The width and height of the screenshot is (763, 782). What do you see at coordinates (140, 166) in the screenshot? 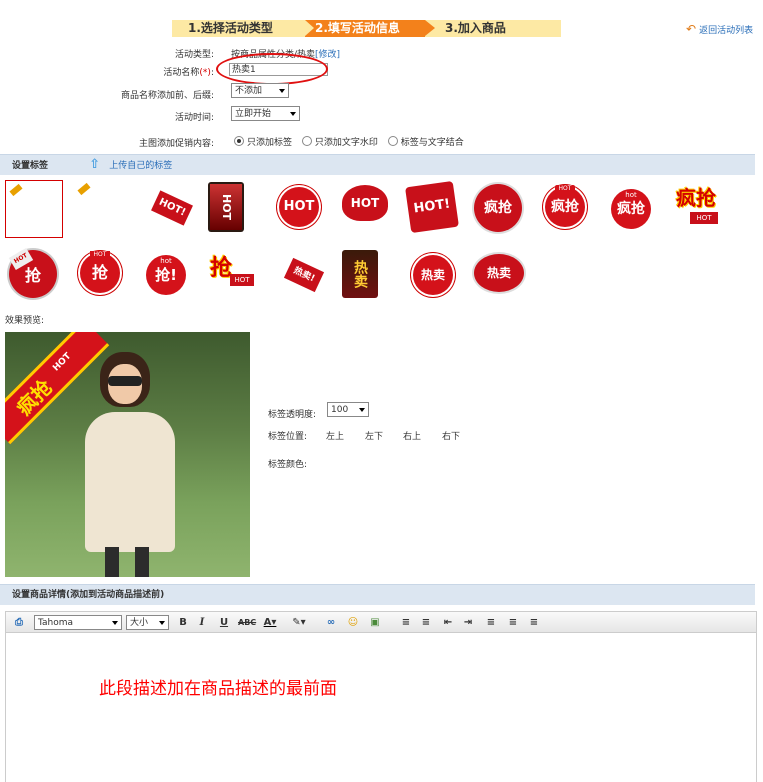
I see `upload-tag-link: 上传自己的标签` at bounding box center [140, 166].